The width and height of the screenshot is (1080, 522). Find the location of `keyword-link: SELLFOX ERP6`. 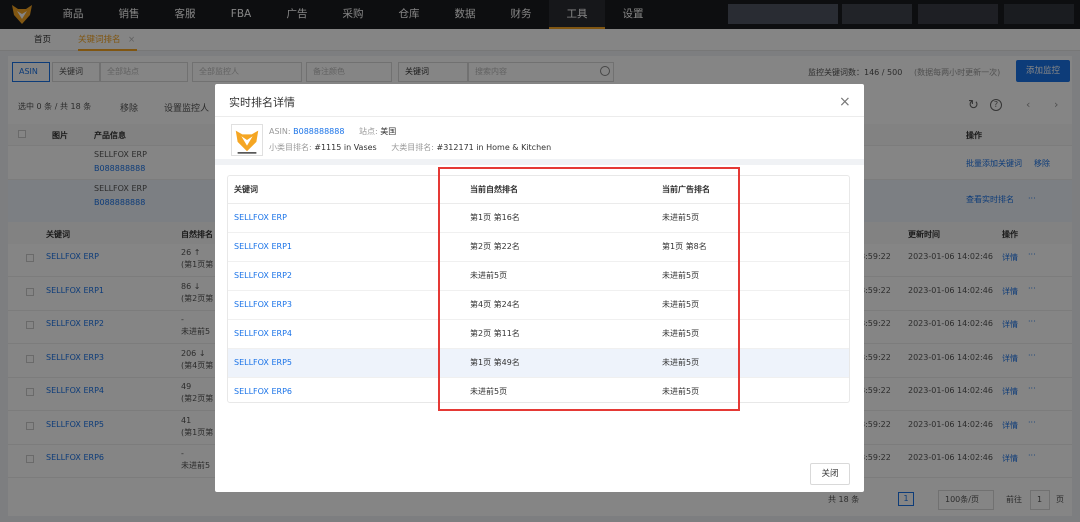

keyword-link: SELLFOX ERP6 is located at coordinates (263, 390).